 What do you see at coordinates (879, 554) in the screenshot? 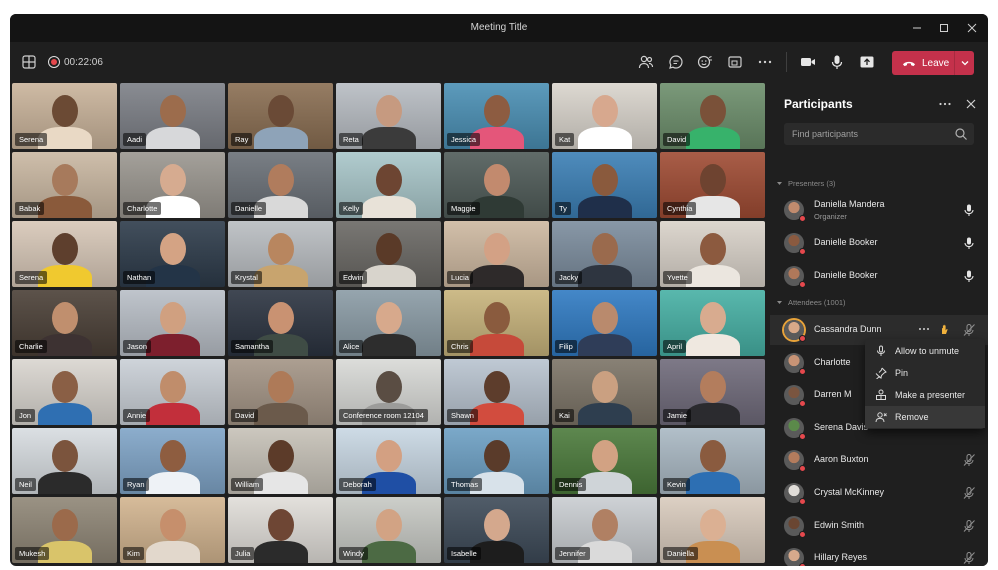
I see `participant-row: Hillary Reyes` at bounding box center [879, 554].